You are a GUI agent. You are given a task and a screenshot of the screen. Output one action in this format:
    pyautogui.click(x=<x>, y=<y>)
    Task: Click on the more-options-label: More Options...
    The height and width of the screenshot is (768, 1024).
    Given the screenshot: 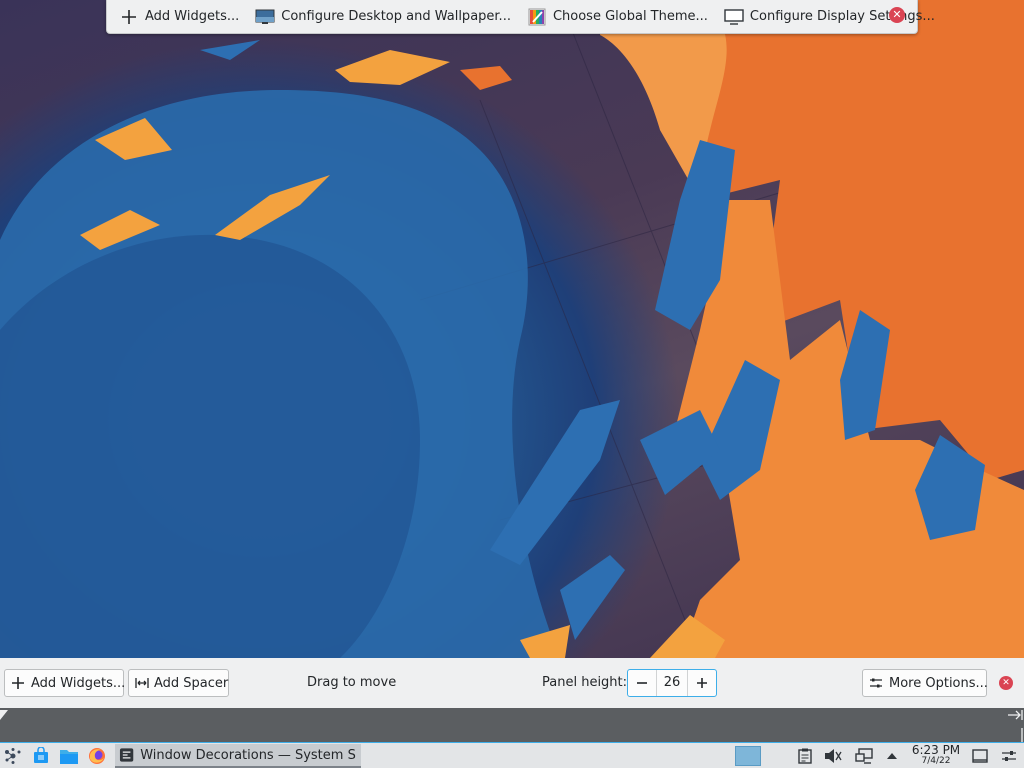 What is the action you would take?
    pyautogui.click(x=938, y=683)
    